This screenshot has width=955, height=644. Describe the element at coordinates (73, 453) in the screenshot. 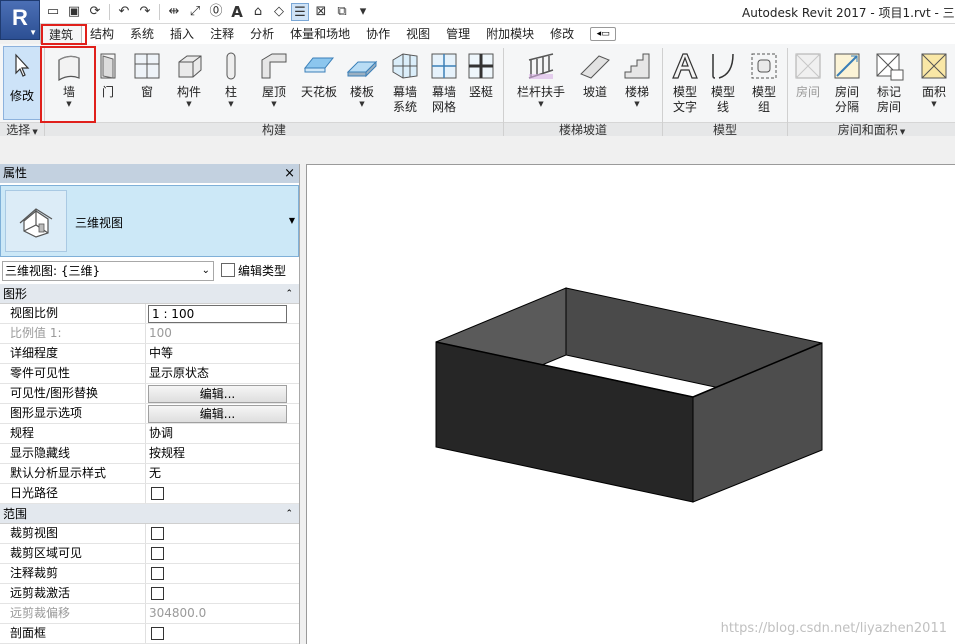

I see `property-name: 显示隐藏线` at that location.